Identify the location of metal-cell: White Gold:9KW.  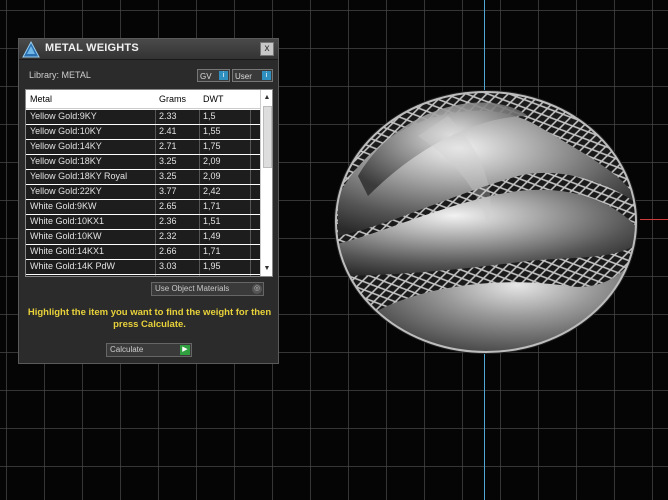
(63, 206).